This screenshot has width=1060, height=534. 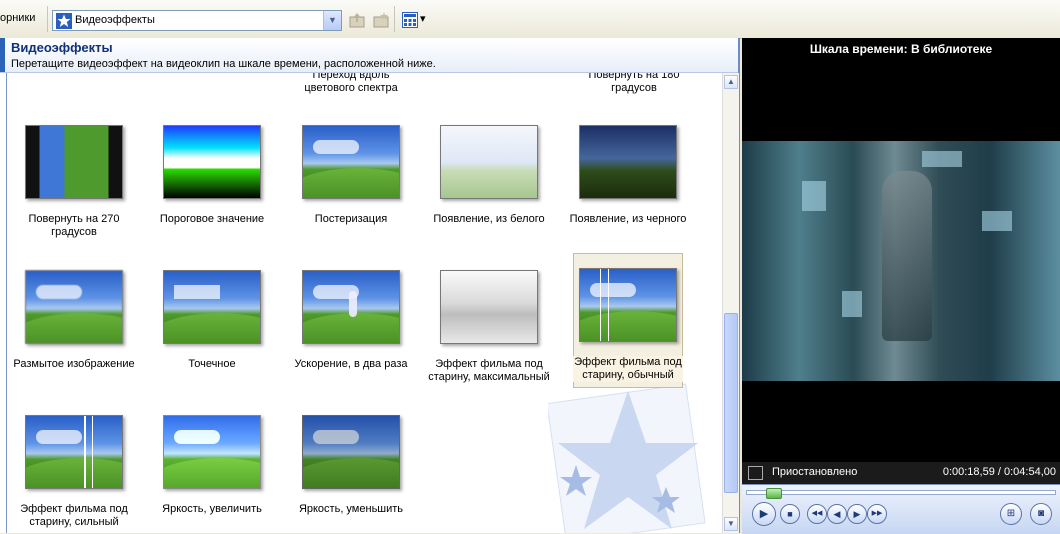 I want to click on collection-combo-value: Видеоэффекты, so click(x=115, y=20).